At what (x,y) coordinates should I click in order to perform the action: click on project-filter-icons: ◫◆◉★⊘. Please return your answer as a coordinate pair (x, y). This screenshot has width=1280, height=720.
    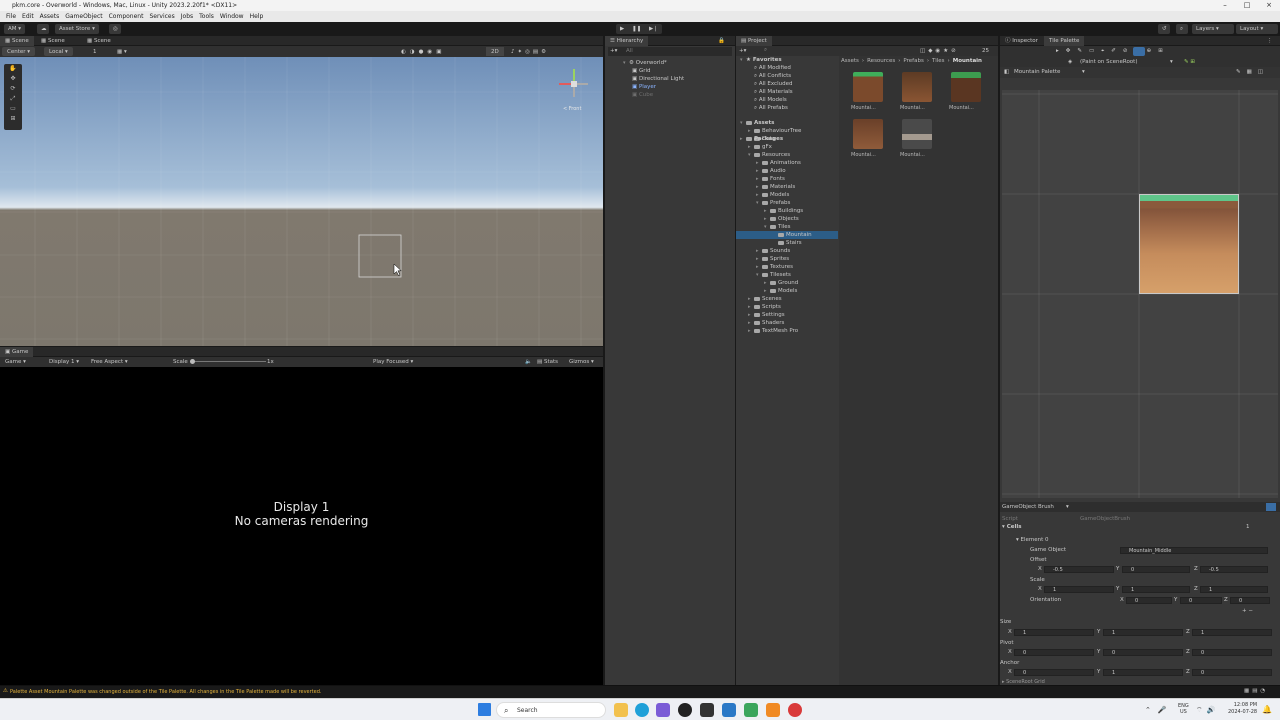
    Looking at the image, I should click on (939, 51).